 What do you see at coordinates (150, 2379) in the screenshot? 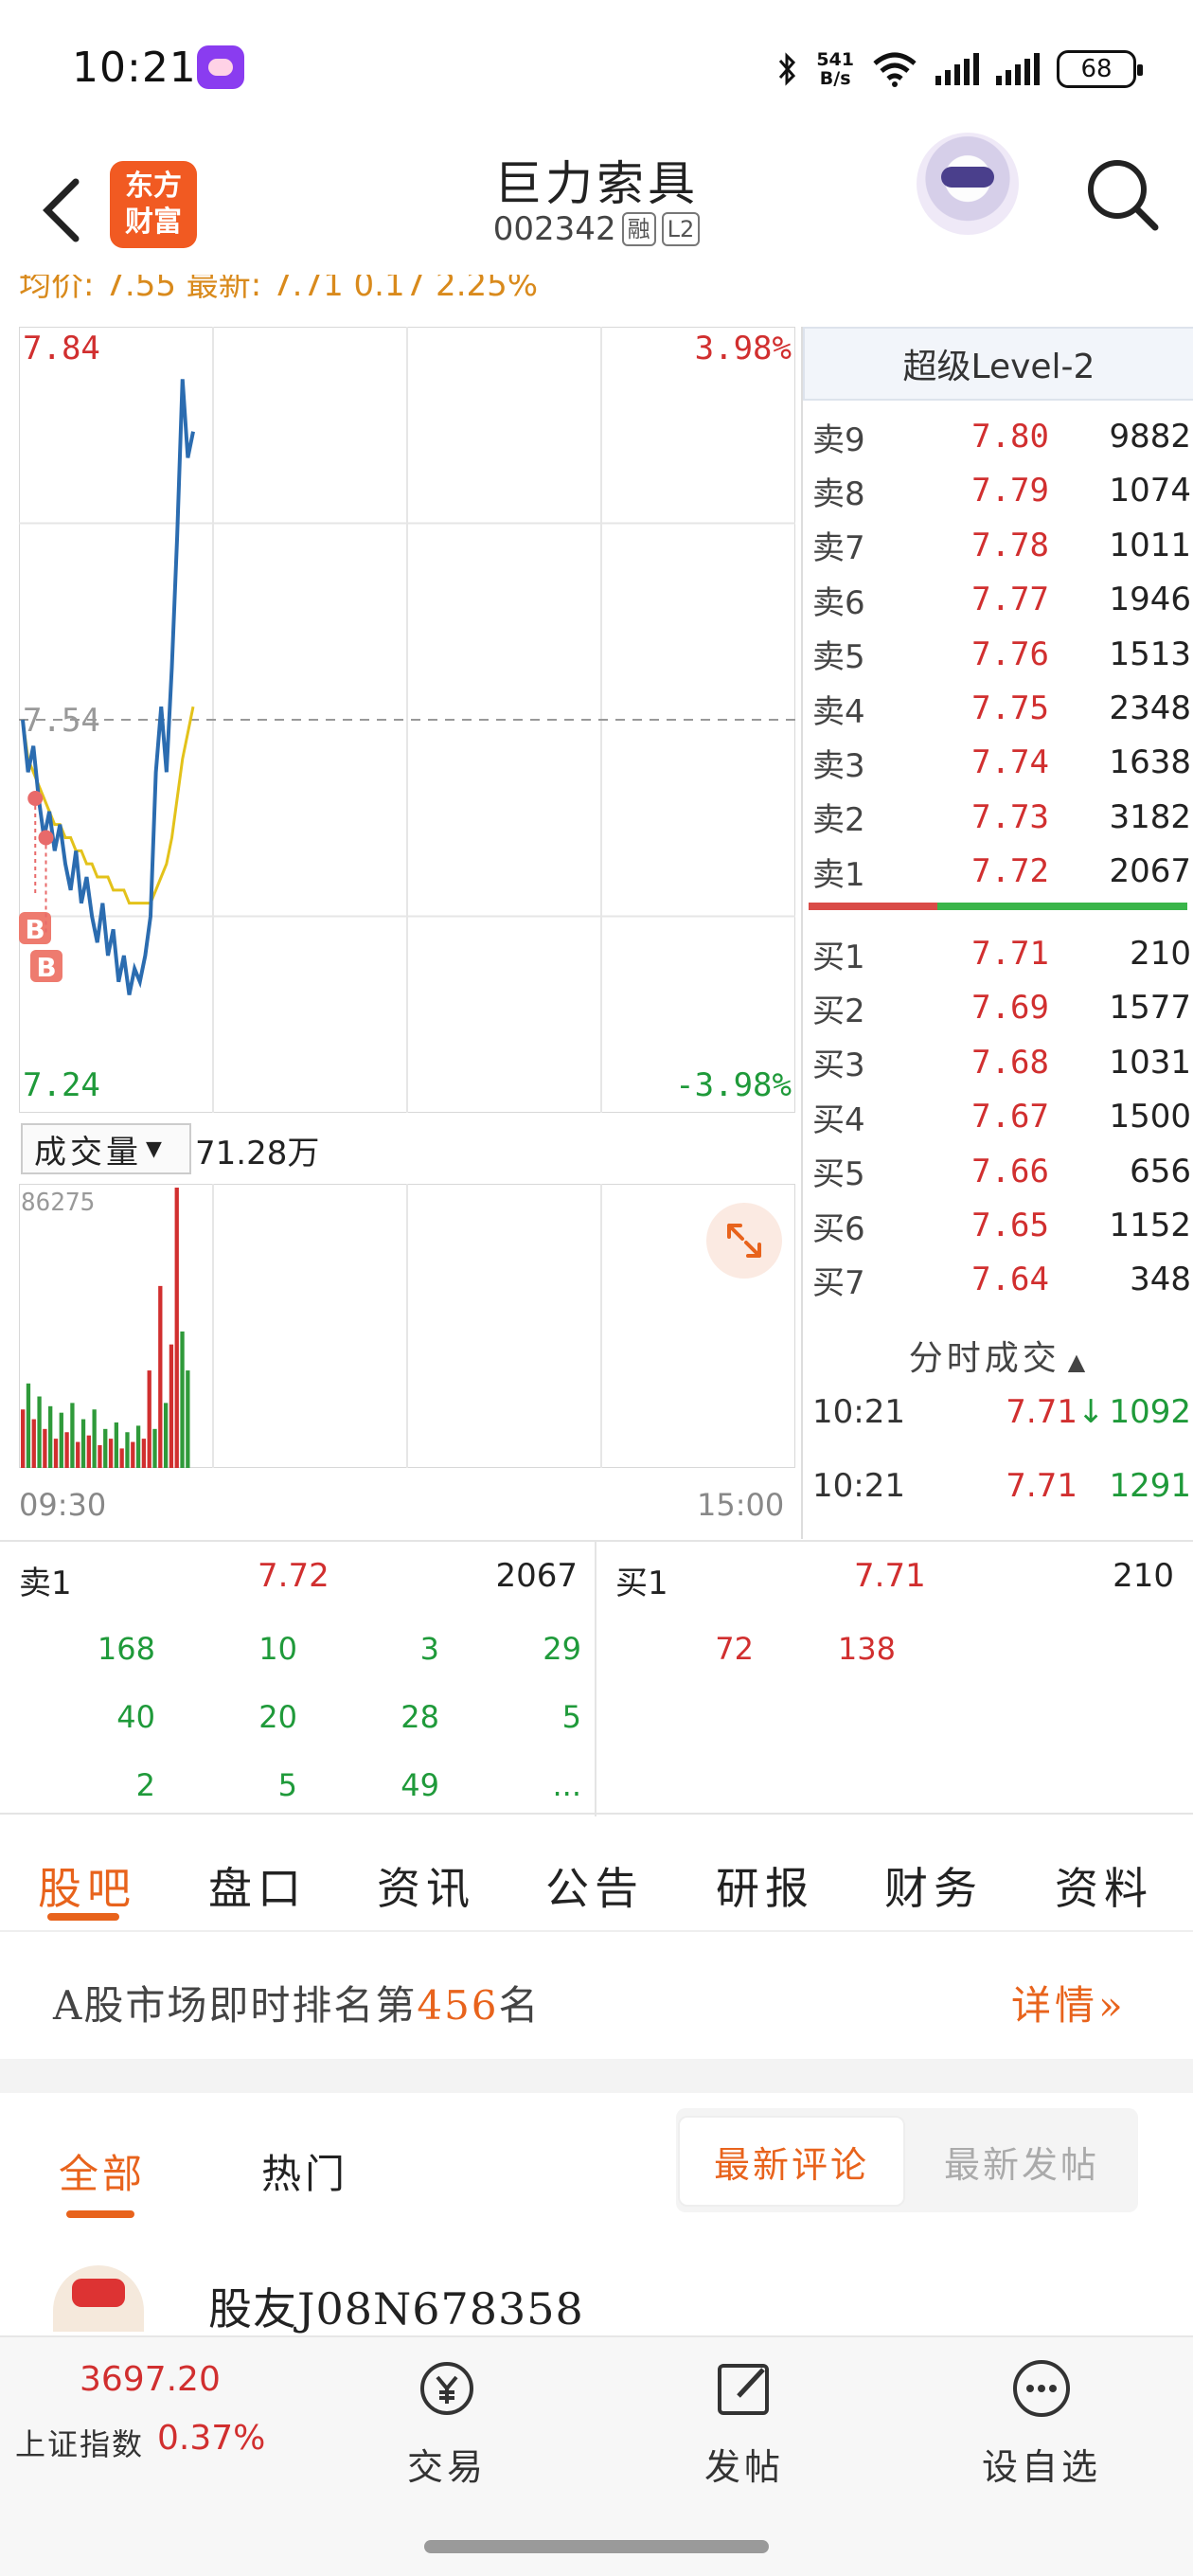
I see `index-value: 3697.20` at bounding box center [150, 2379].